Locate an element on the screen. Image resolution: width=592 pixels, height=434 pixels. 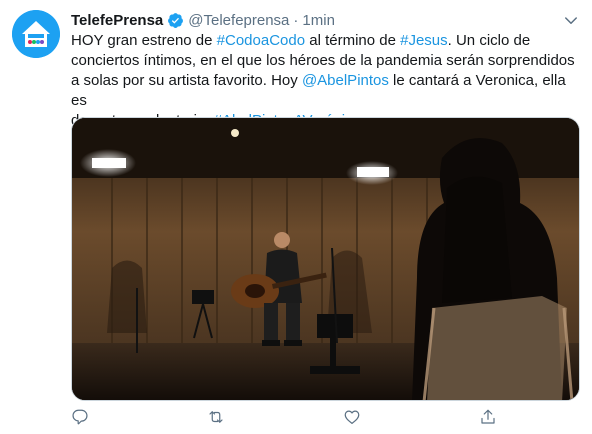
avatar is located at coordinates (36, 34).